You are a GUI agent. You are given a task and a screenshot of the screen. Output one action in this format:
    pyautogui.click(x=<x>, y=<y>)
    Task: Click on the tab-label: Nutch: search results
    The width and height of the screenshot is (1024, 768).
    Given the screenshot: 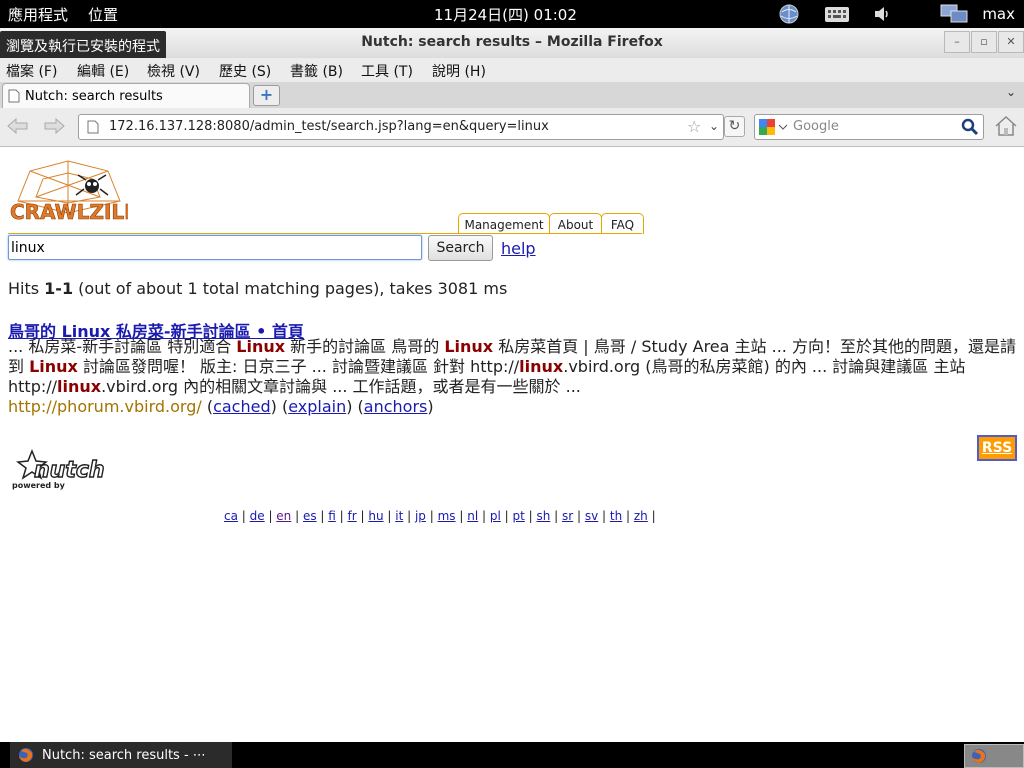 What is the action you would take?
    pyautogui.click(x=94, y=96)
    